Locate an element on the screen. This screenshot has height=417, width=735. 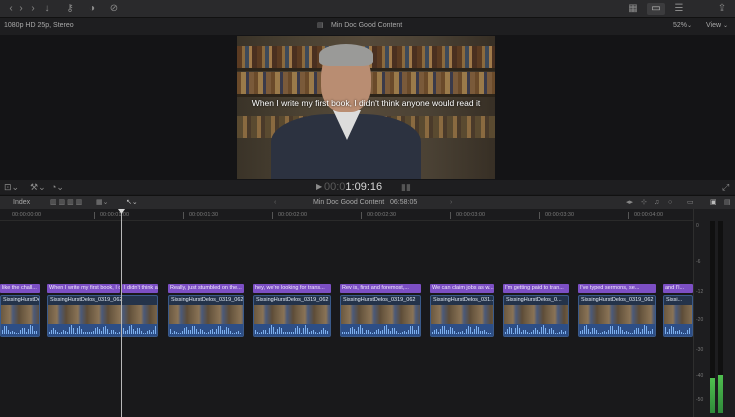
ruler-label: 00:00:02:30 is located at coordinates (382, 215).